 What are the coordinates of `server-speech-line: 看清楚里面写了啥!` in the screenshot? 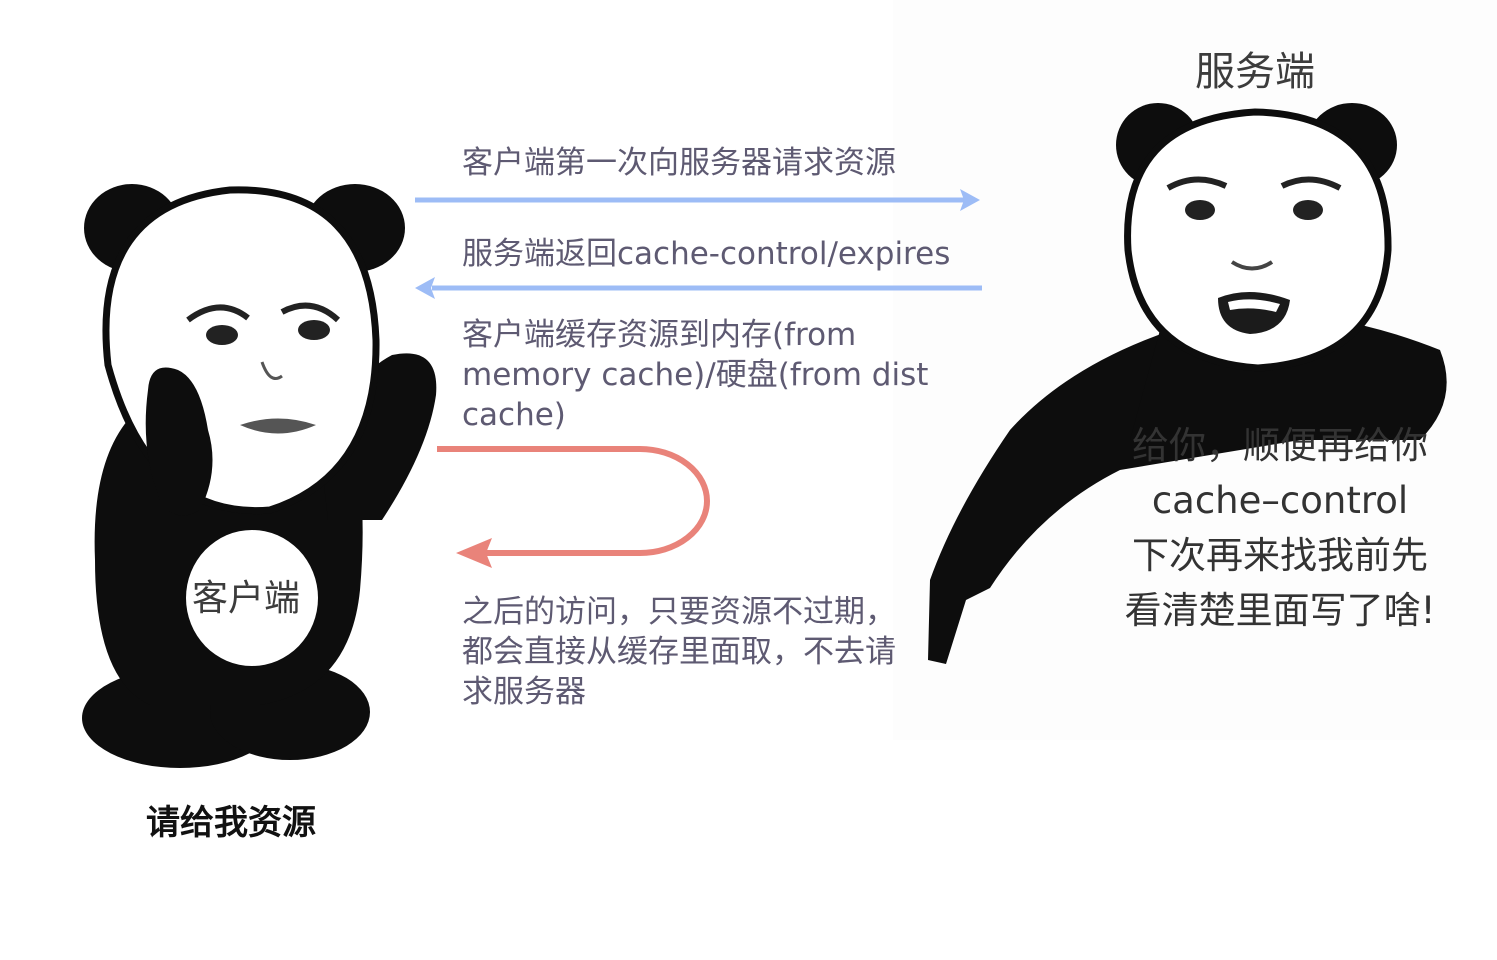 It's located at (1280, 610).